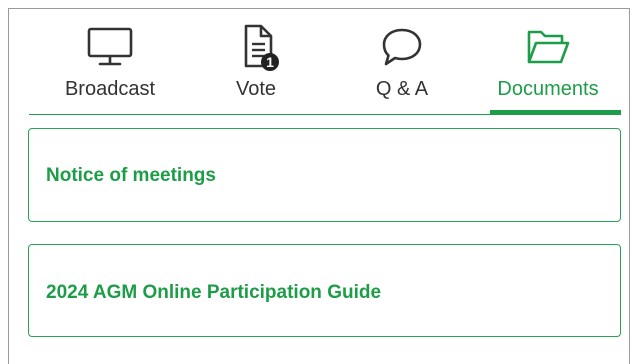  I want to click on tab-vote: 1 Vote, so click(256, 67).